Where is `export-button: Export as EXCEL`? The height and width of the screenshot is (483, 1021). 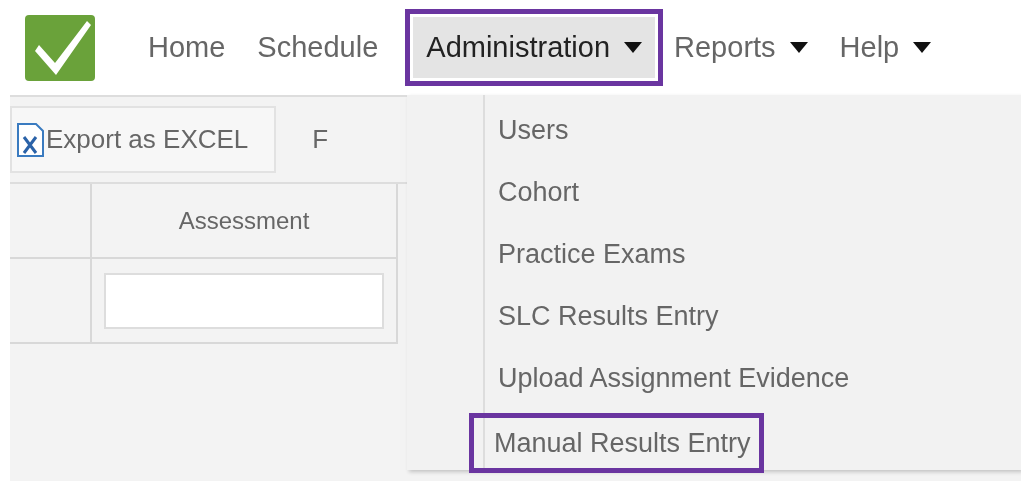 export-button: Export as EXCEL is located at coordinates (143, 139).